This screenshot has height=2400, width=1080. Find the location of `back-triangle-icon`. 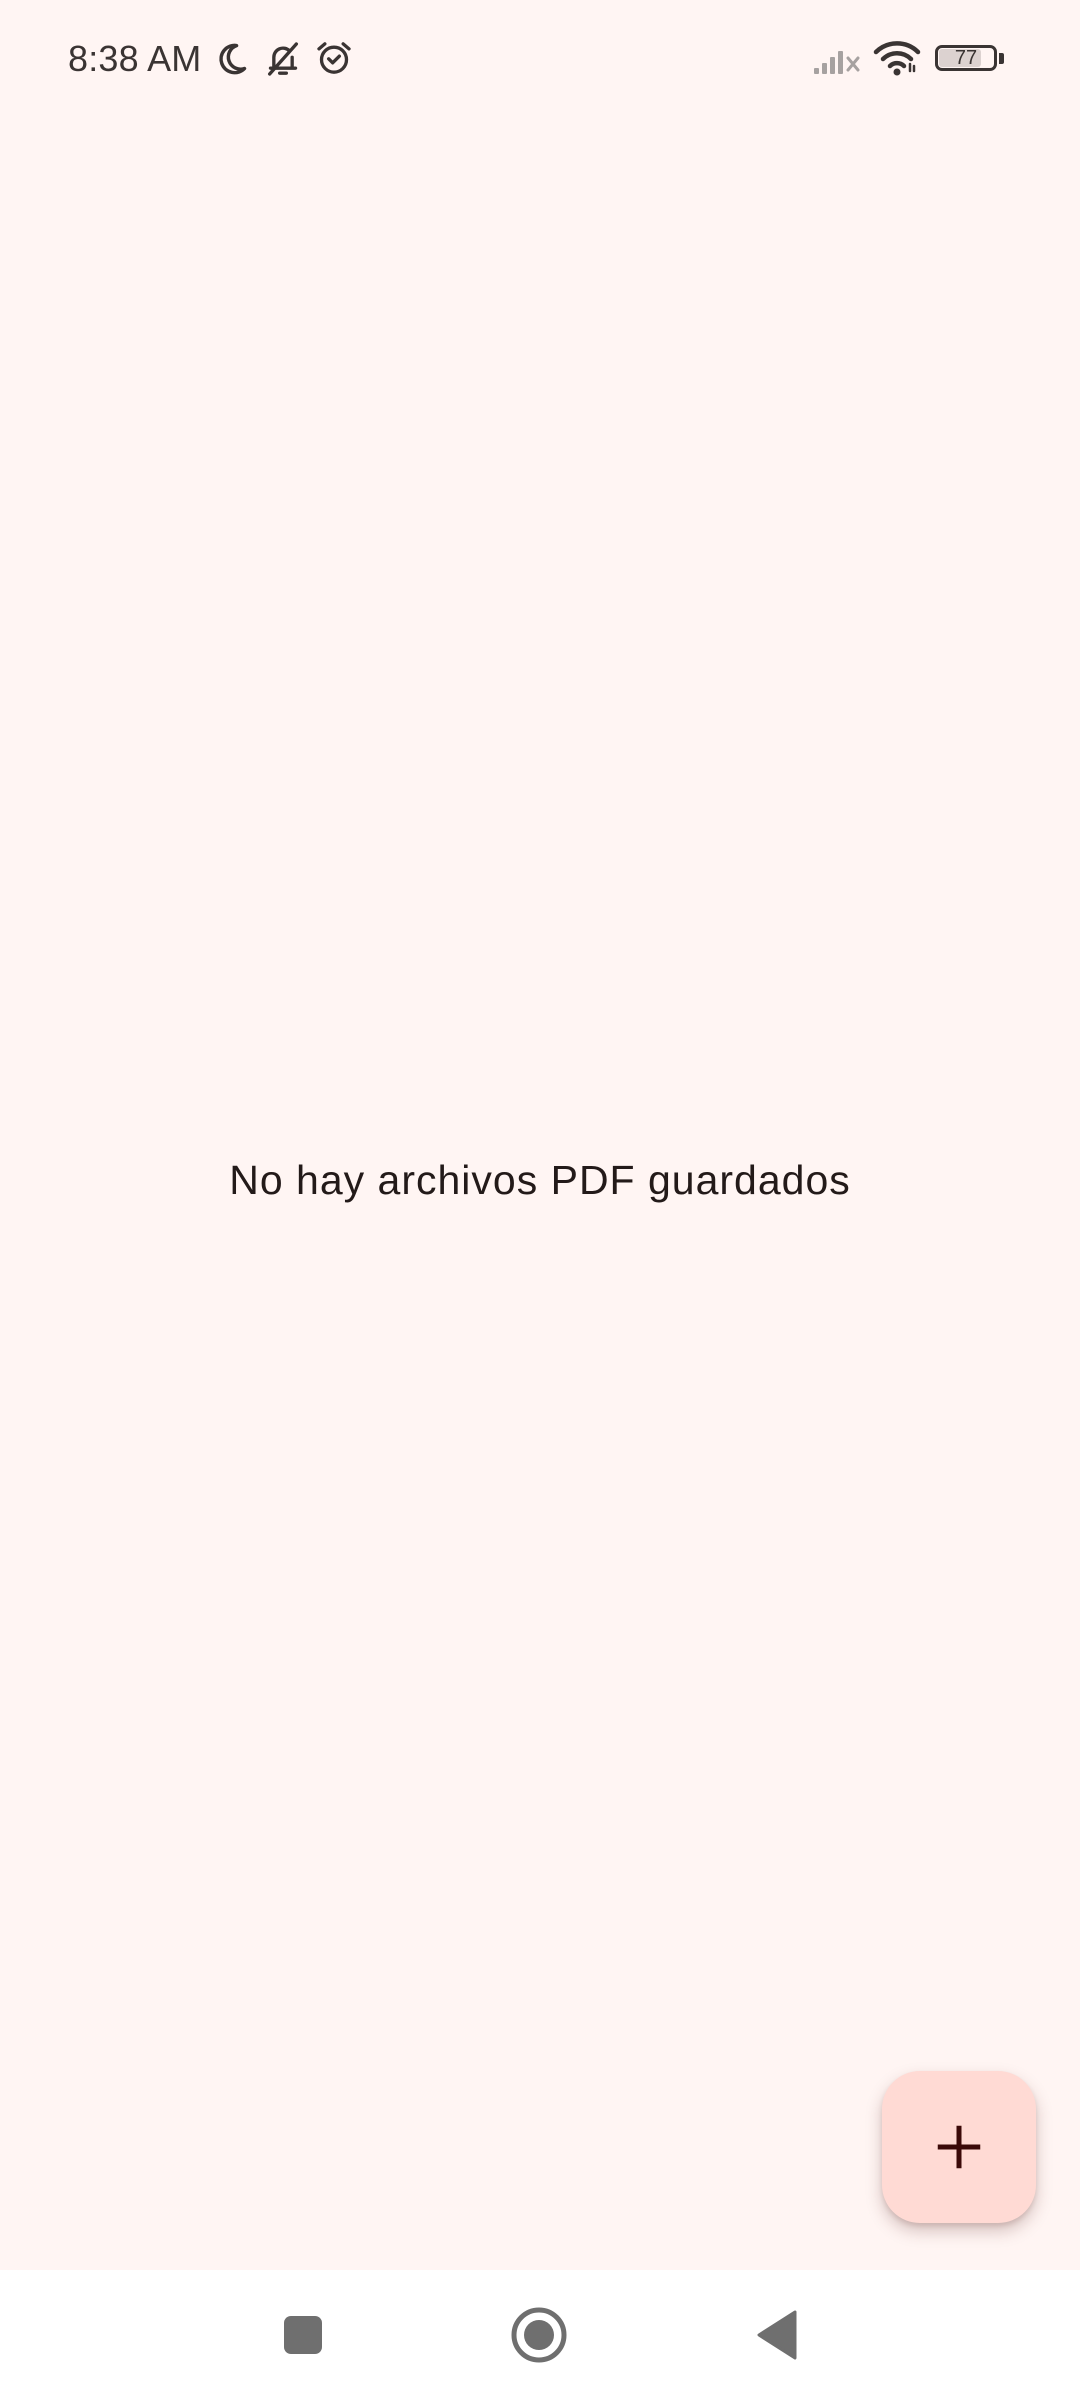

back-triangle-icon is located at coordinates (777, 2335).